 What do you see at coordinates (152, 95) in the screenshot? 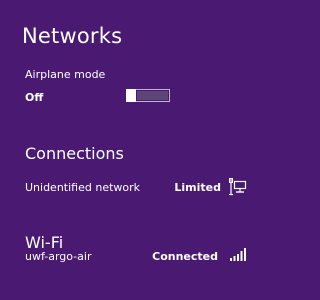
I see `toggle-track` at bounding box center [152, 95].